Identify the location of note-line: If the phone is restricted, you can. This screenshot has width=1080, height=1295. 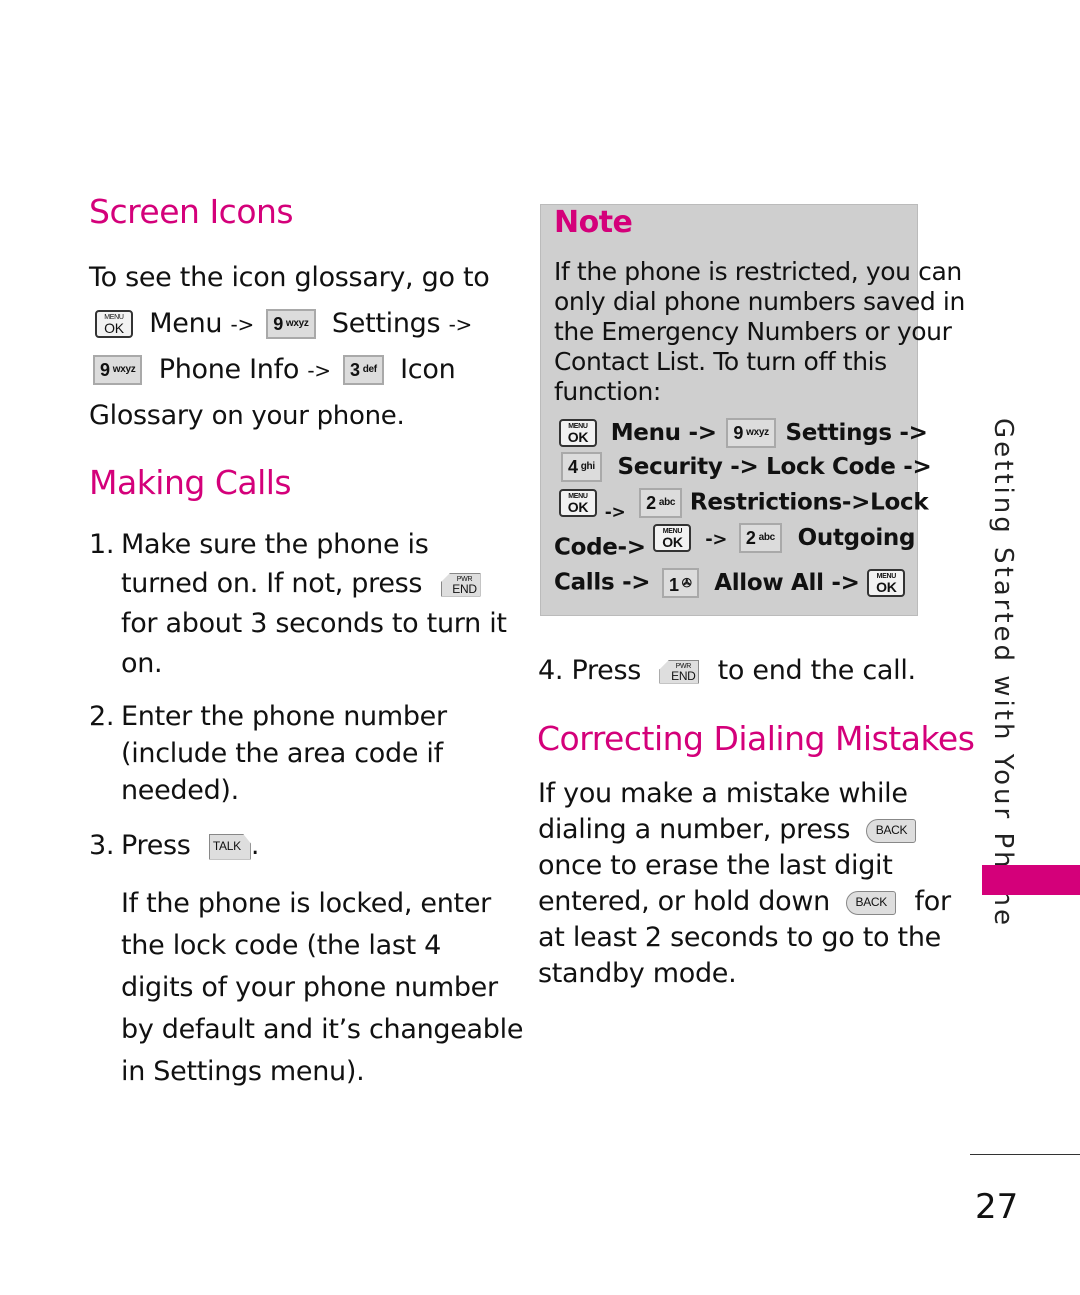
(758, 271).